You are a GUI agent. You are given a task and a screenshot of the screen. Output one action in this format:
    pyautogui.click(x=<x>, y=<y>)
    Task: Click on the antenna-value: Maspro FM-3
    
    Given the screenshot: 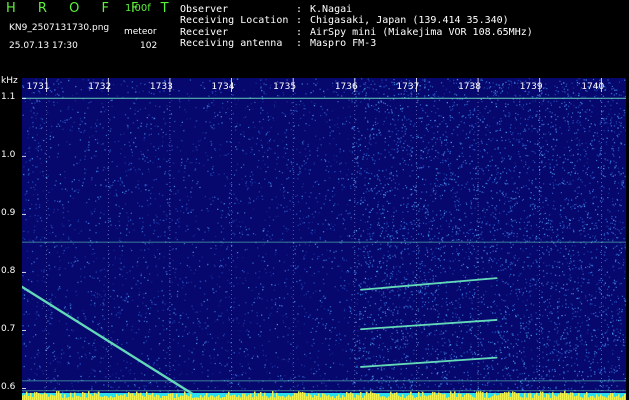 What is the action you would take?
    pyautogui.click(x=343, y=43)
    